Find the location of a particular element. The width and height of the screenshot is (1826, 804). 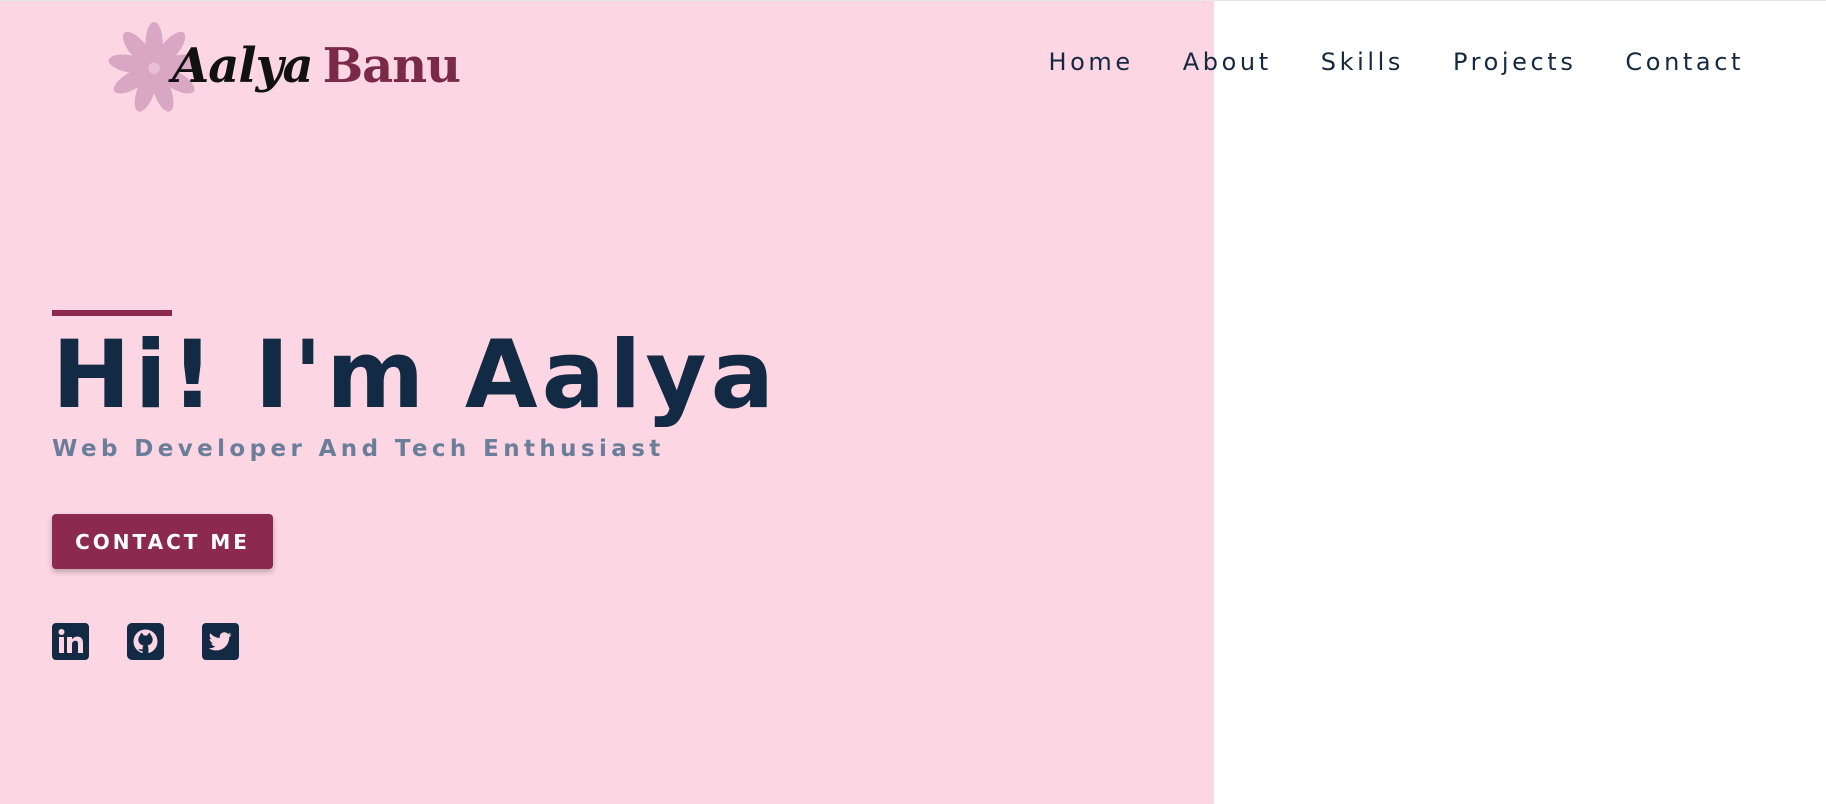

logo-last-name: Banu is located at coordinates (391, 66).